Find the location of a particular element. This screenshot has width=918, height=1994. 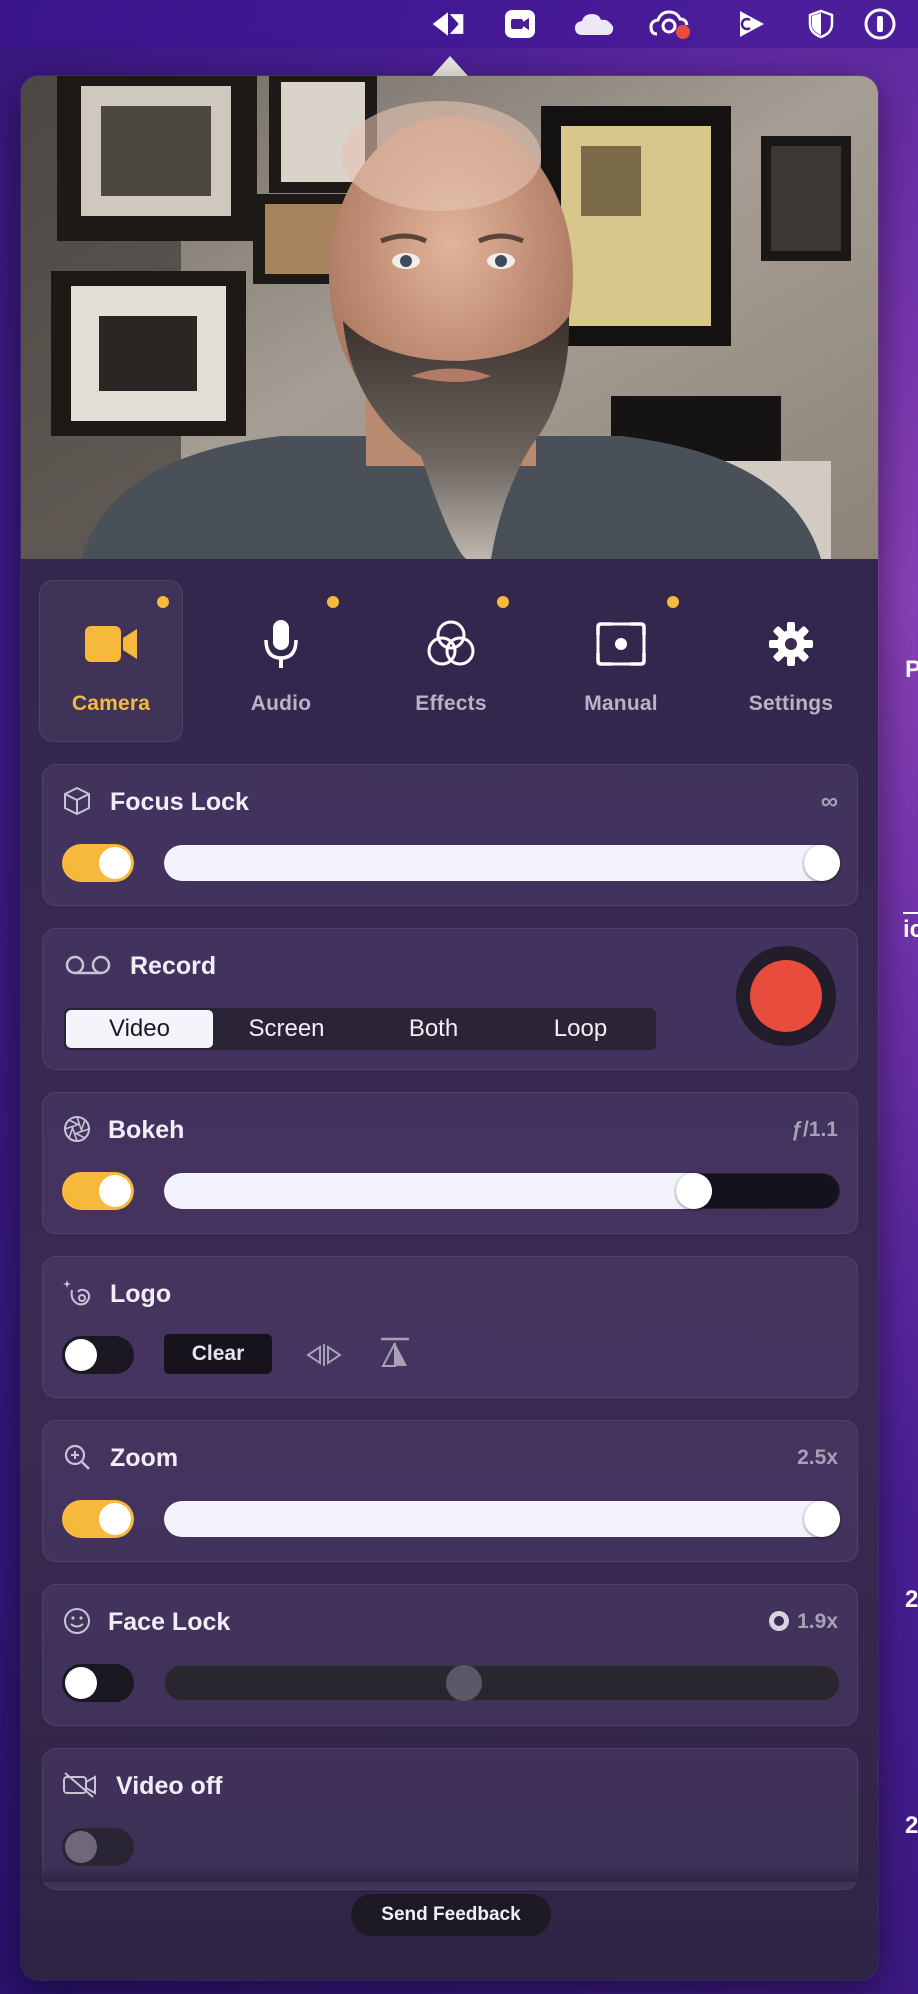

popover-caret is located at coordinates (450, 66).